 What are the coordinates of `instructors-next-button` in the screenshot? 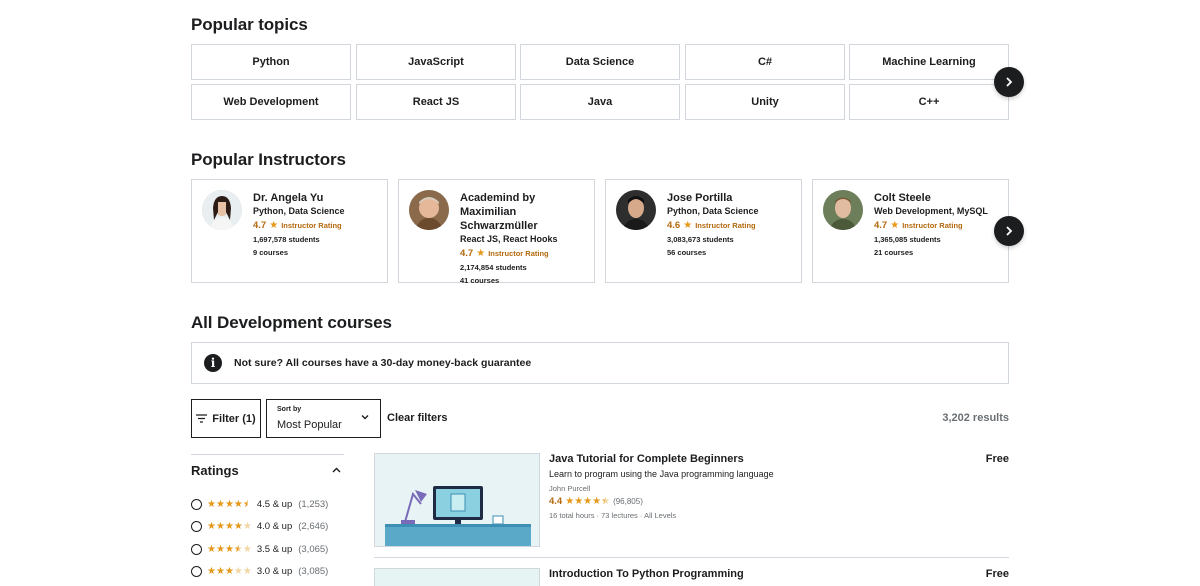 It's located at (1009, 231).